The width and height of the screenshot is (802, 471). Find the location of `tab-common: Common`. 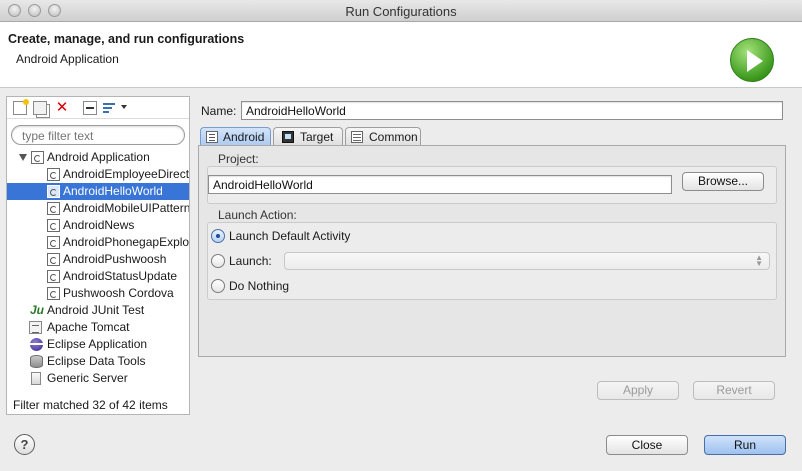

tab-common: Common is located at coordinates (383, 136).